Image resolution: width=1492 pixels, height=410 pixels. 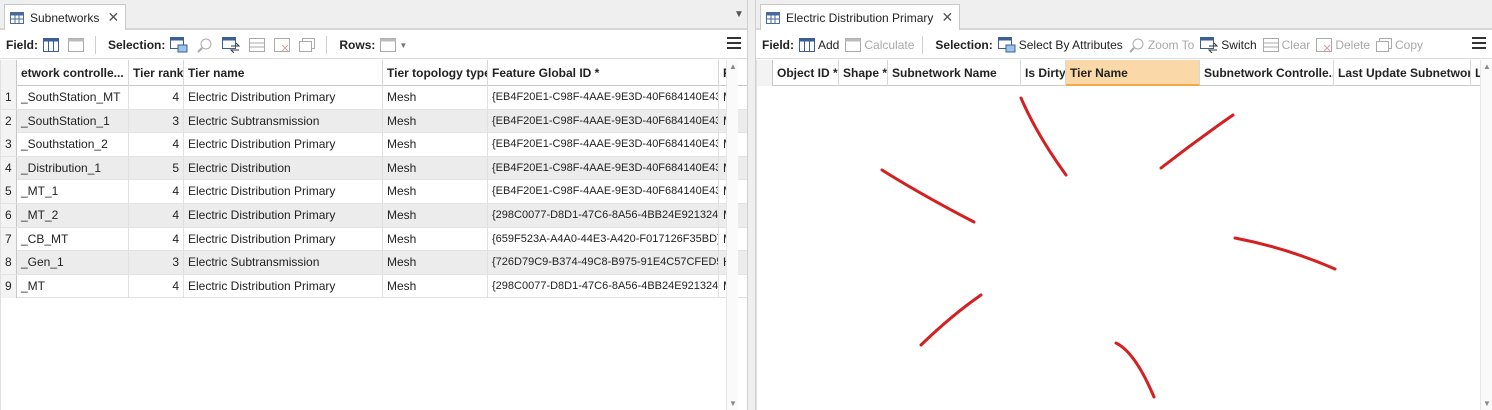 I want to click on table-cell: _MT_2, so click(x=73, y=215).